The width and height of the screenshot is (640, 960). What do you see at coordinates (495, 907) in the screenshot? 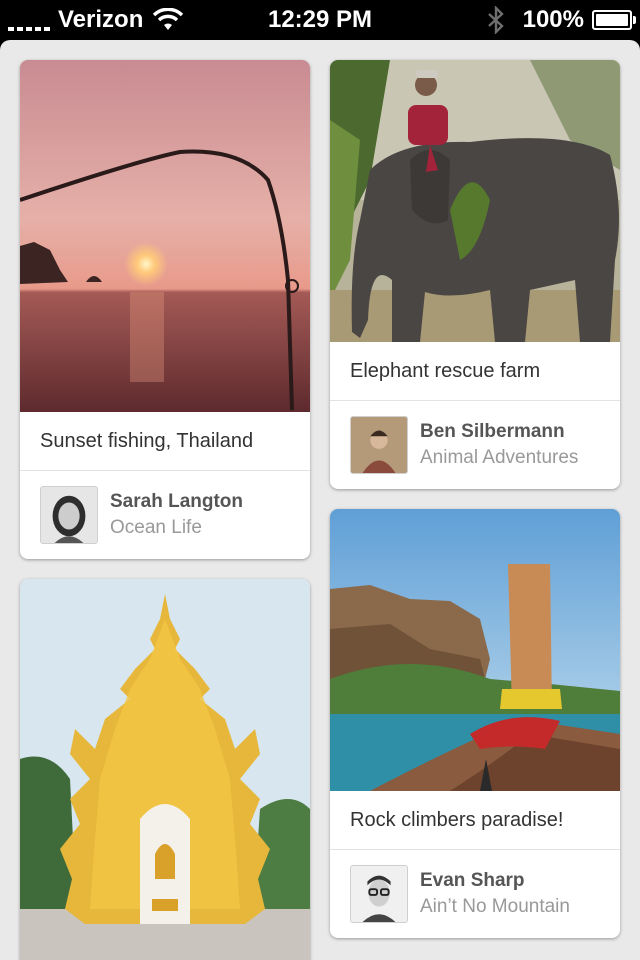
I see `board-name: Ain’t No Mountain` at bounding box center [495, 907].